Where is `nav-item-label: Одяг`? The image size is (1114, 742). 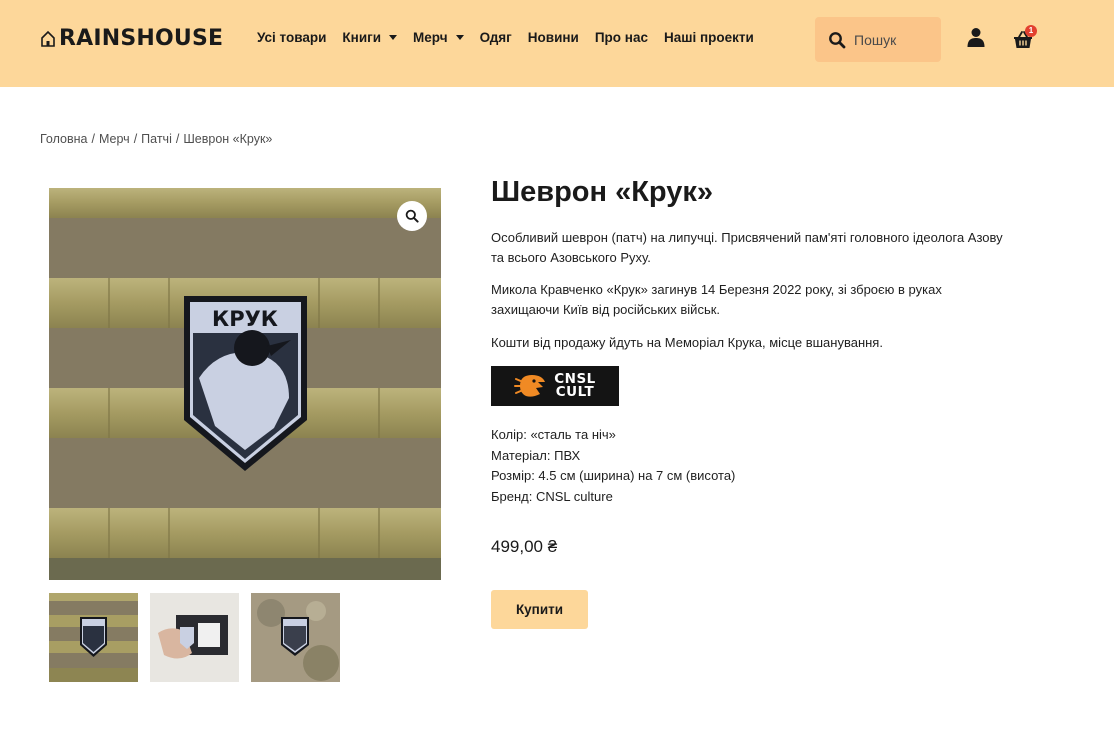 nav-item-label: Одяг is located at coordinates (495, 37).